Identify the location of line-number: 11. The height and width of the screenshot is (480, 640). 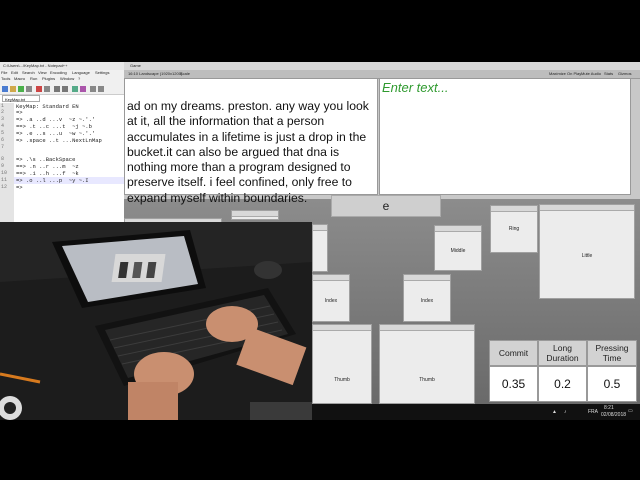
(4, 180).